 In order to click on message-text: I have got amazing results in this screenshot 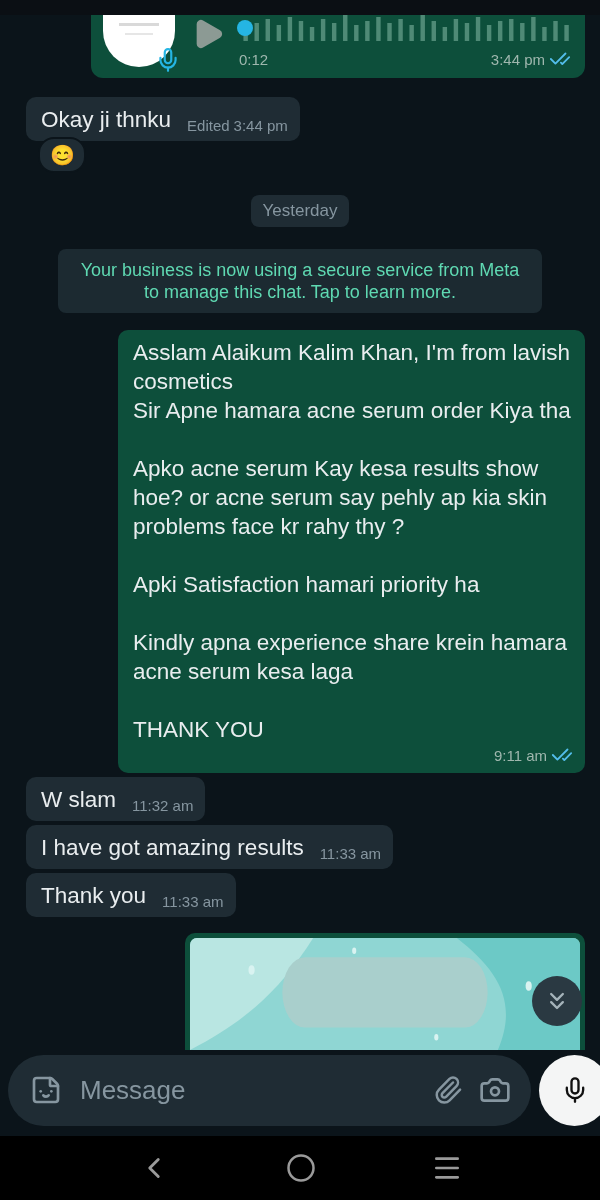, I will do `click(172, 848)`.